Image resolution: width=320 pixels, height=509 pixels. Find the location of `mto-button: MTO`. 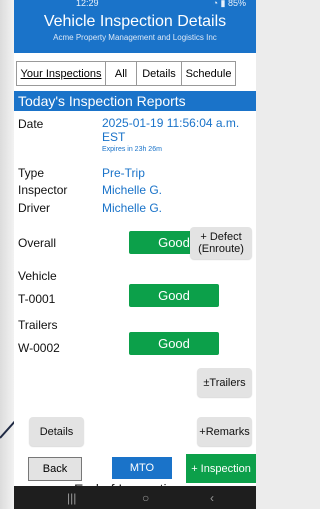

mto-button: MTO is located at coordinates (142, 468).